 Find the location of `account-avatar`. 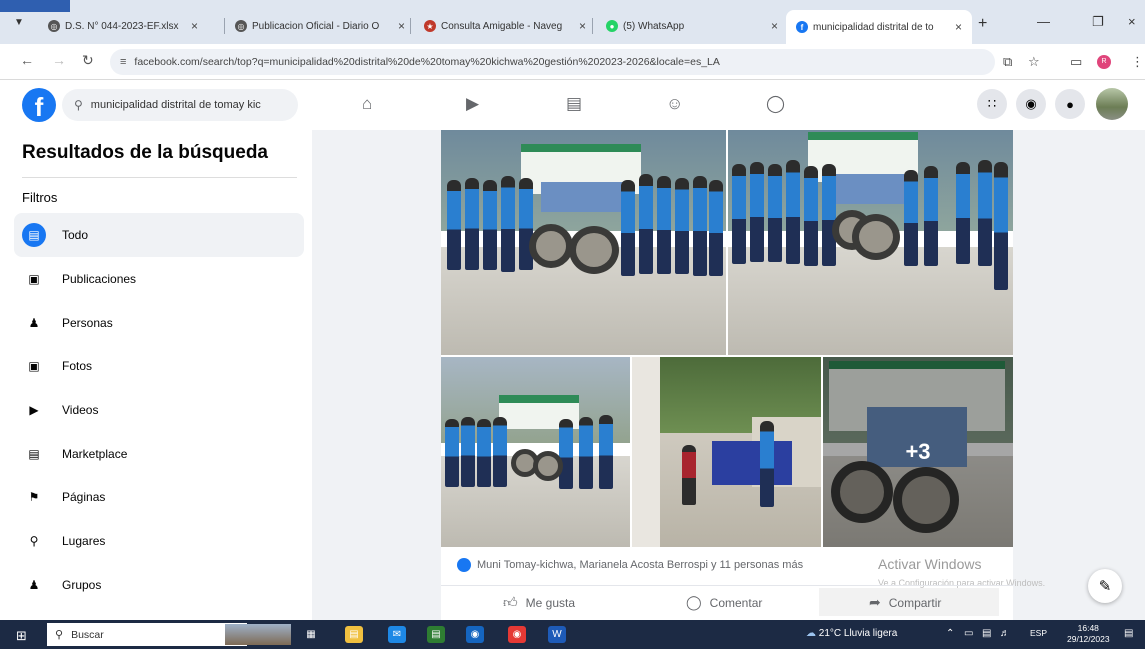

account-avatar is located at coordinates (1112, 104).